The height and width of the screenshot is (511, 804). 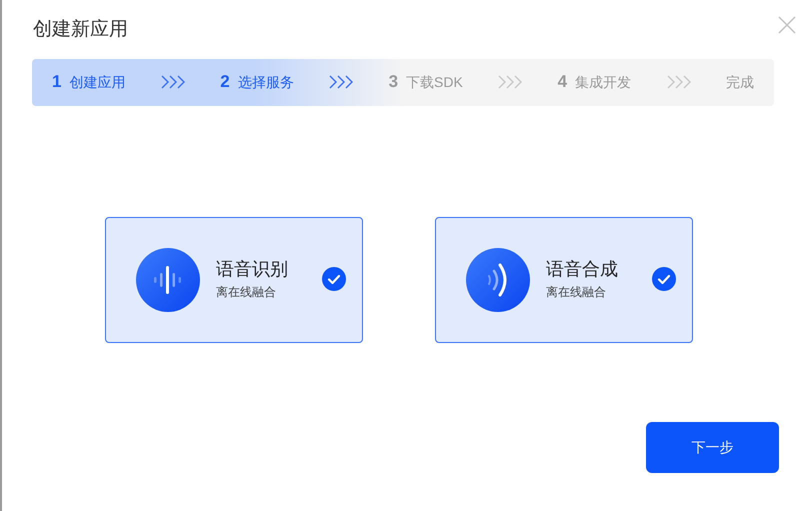 What do you see at coordinates (603, 82) in the screenshot?
I see `step-label: 集成开发` at bounding box center [603, 82].